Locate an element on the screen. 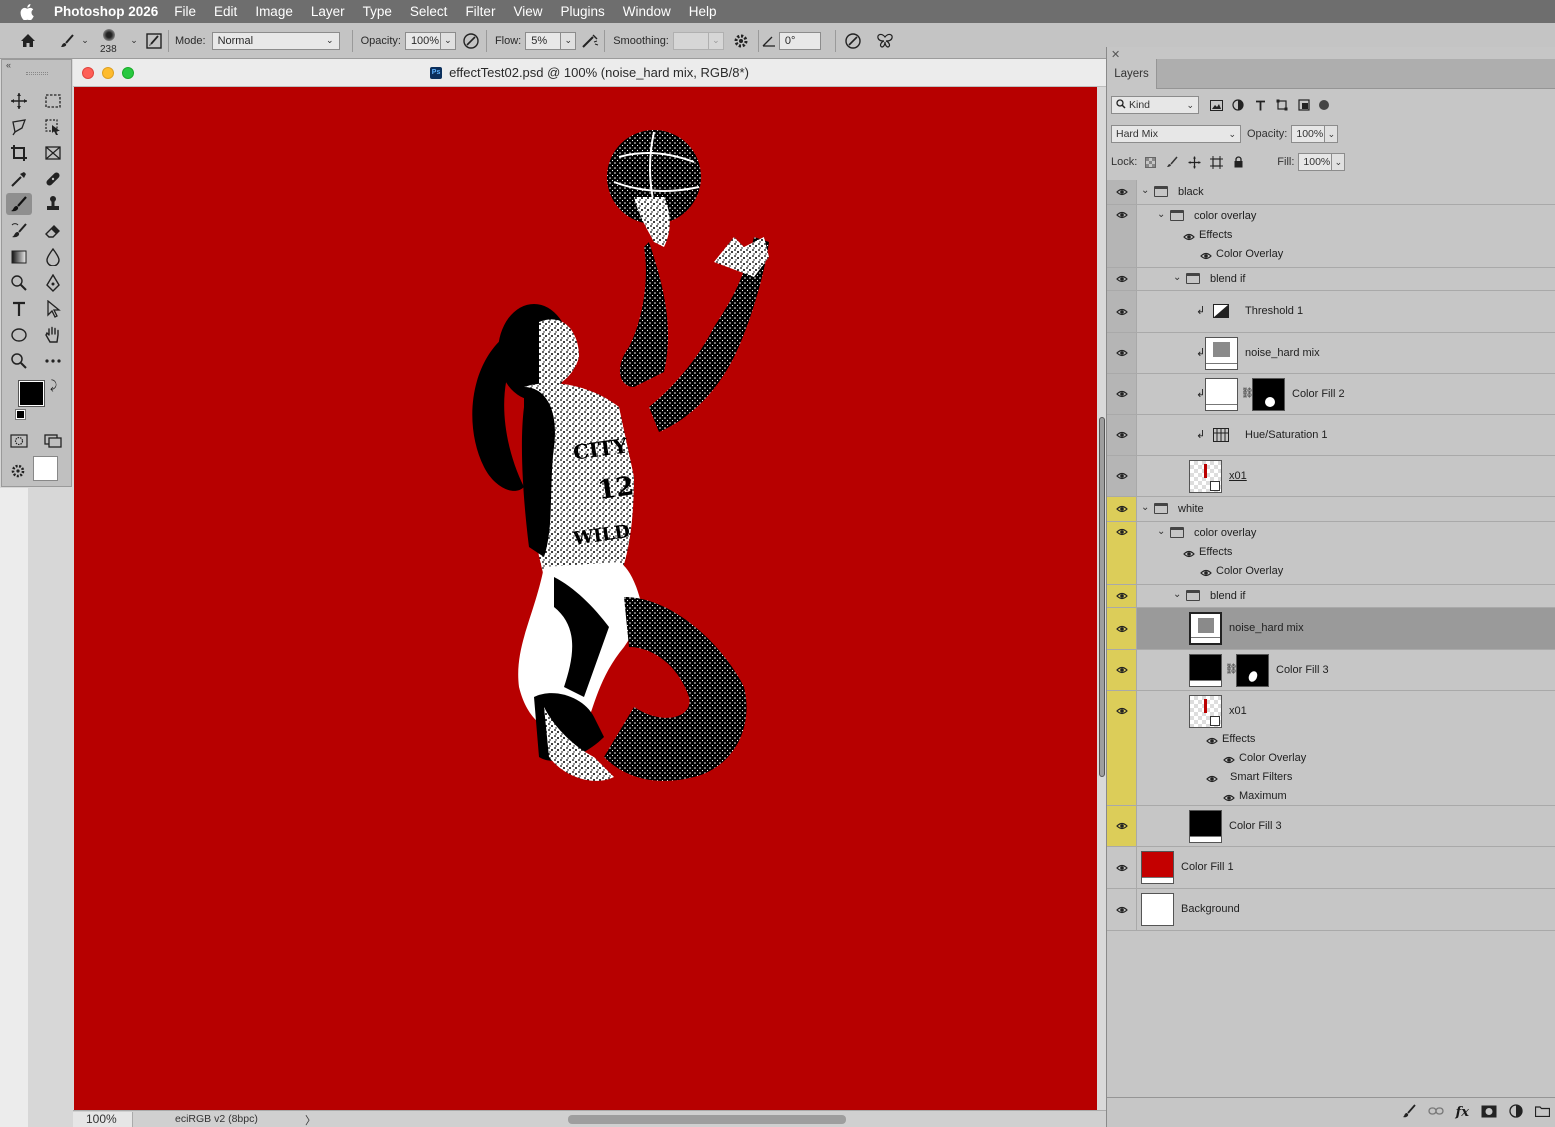 This screenshot has height=1127, width=1555. layer-opacity-dropdown: ⌄ is located at coordinates (1331, 134).